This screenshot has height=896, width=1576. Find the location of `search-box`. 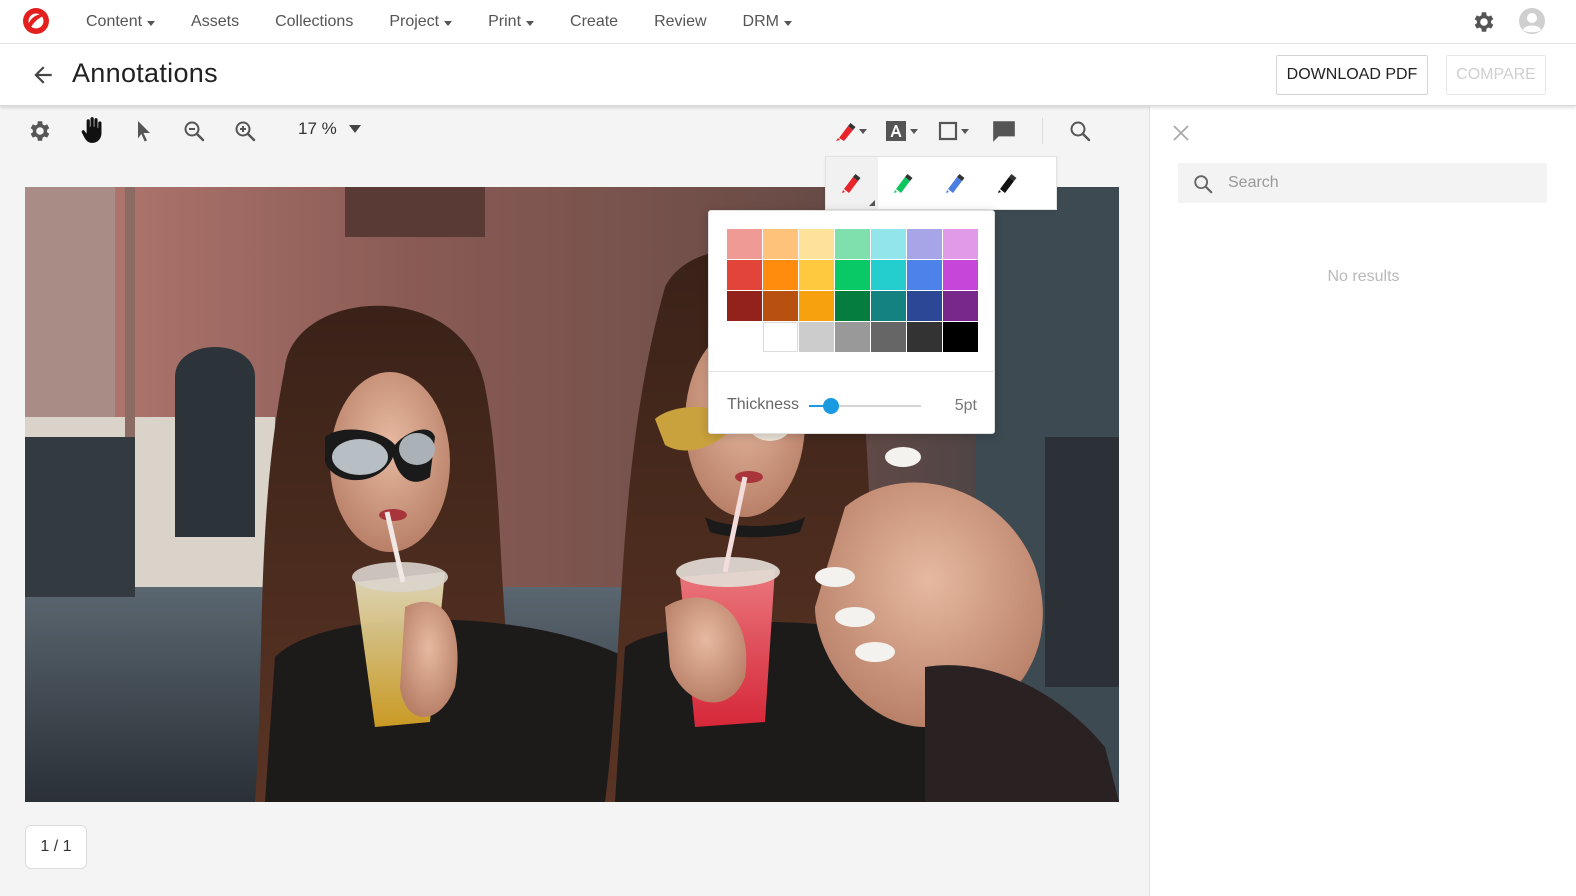

search-box is located at coordinates (1362, 183).